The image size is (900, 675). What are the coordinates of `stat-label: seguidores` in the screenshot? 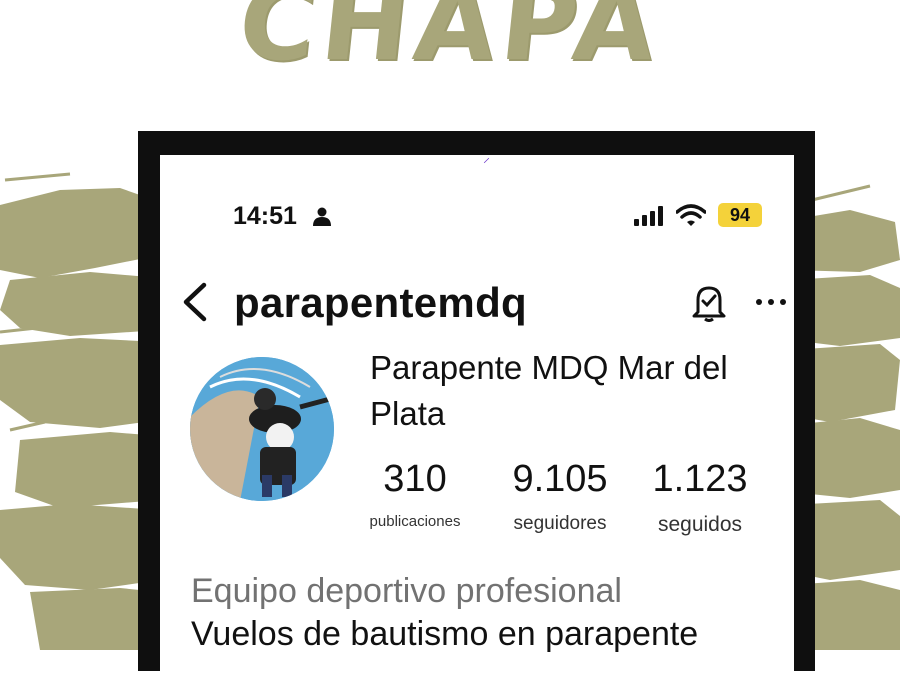 It's located at (560, 523).